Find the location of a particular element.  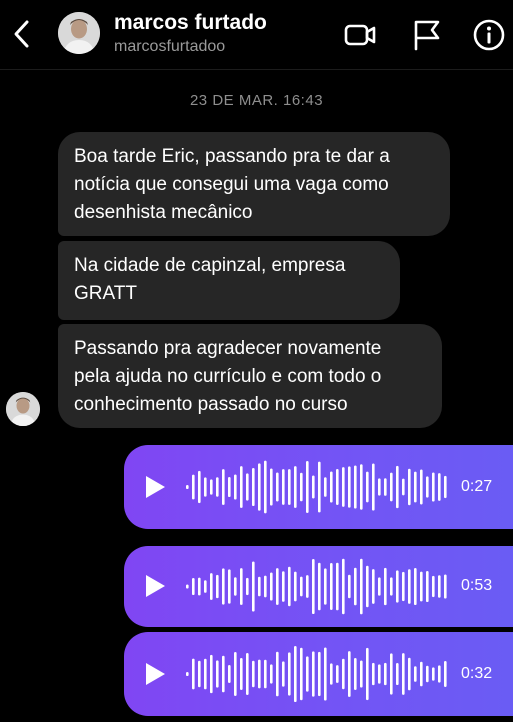

voice-message: 0:27 is located at coordinates (318, 487).